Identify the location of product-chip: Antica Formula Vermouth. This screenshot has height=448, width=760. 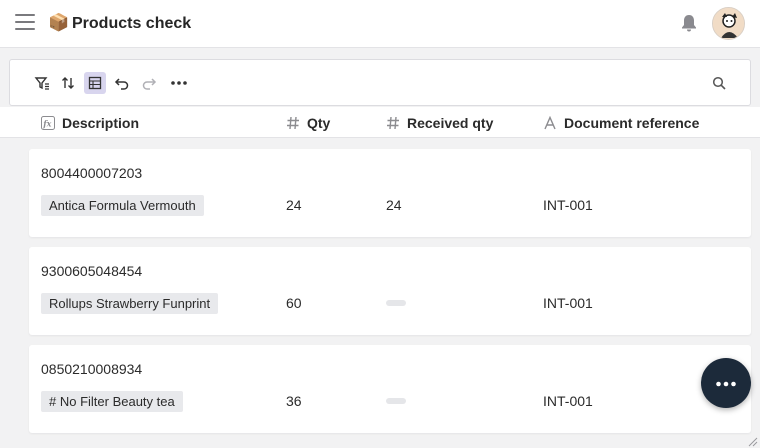
(122, 205).